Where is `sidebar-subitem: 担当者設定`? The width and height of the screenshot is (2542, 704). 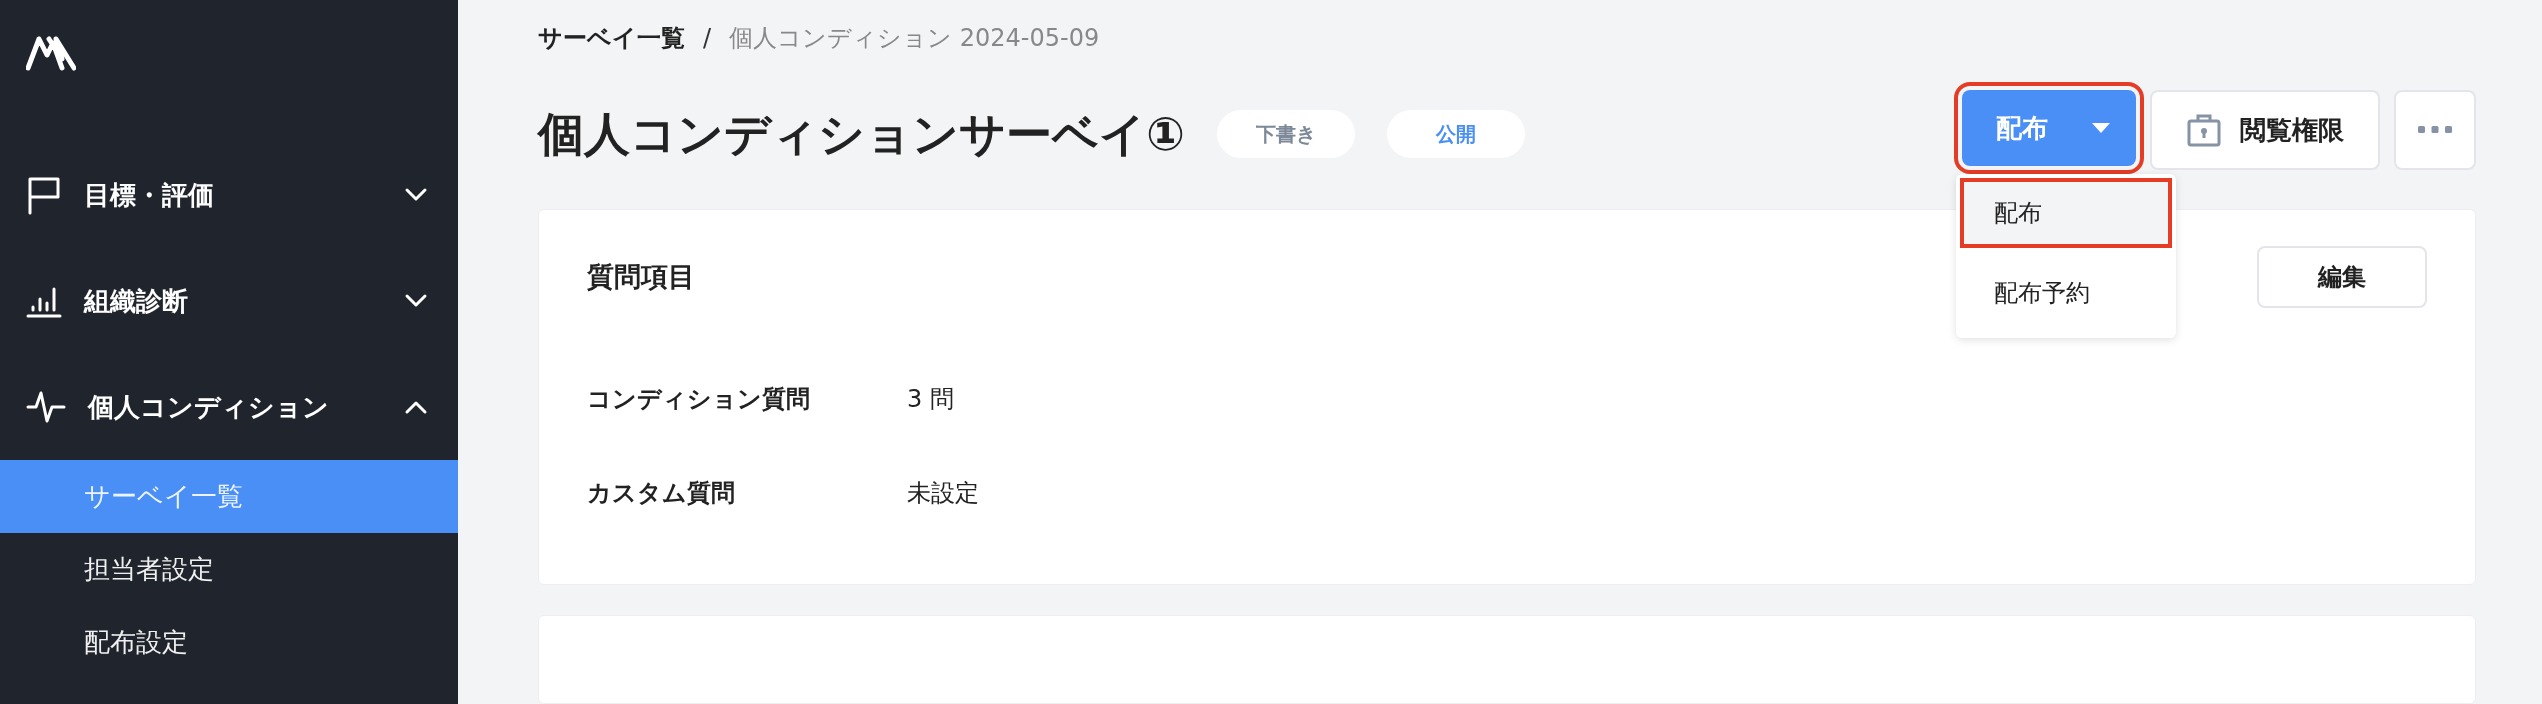
sidebar-subitem: 担当者設定 is located at coordinates (229, 569).